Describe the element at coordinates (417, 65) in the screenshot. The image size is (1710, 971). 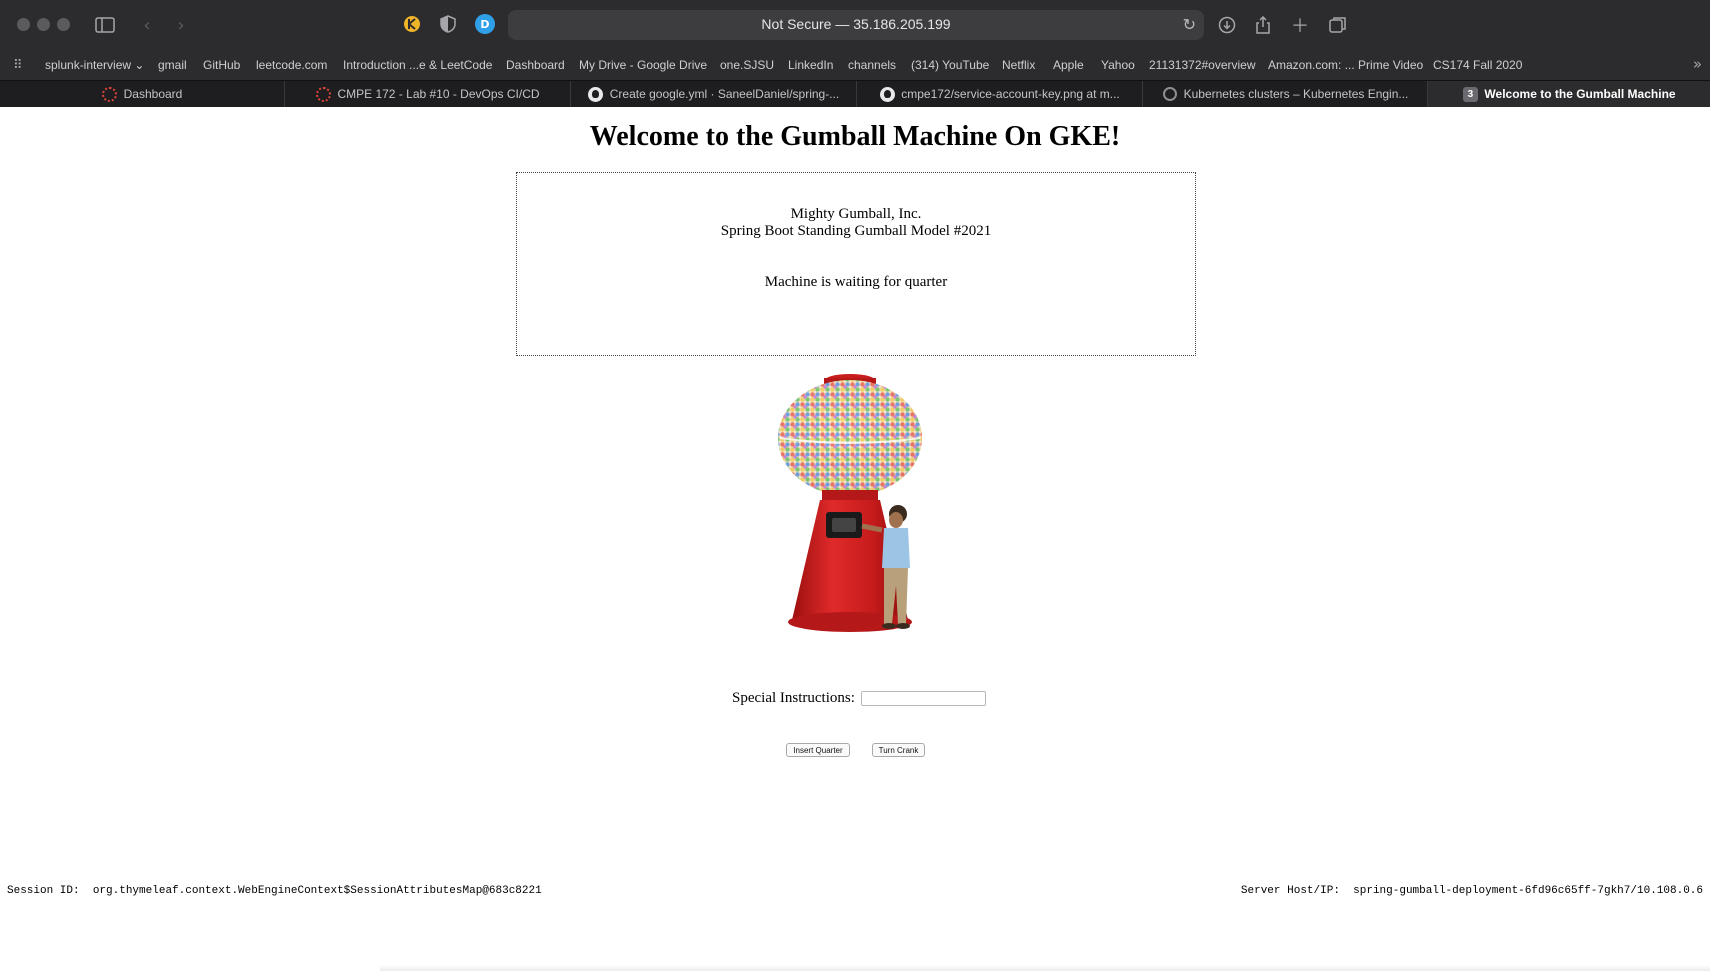
I see `bookmark-introduction-leetcode: Introduction ...e & LeetCode` at that location.